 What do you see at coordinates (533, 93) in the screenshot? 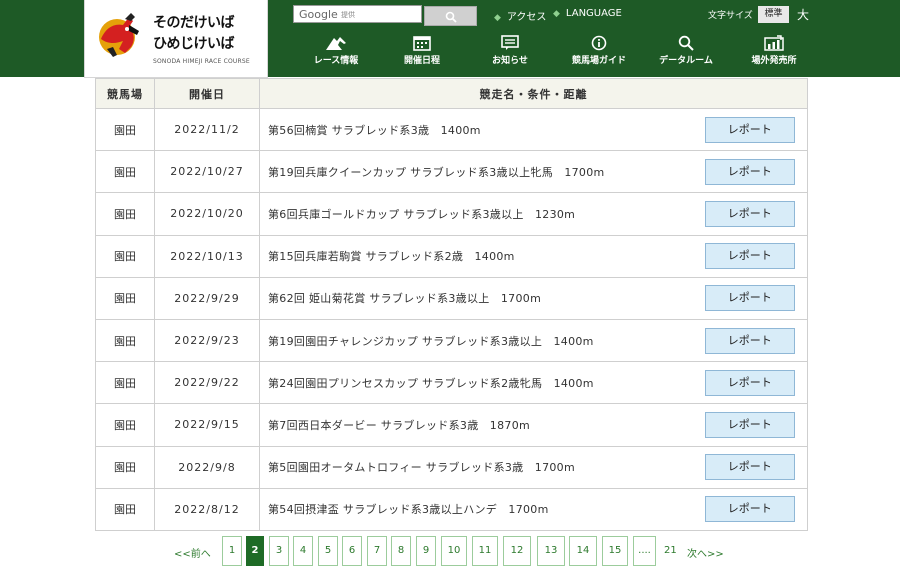
I see `col-header-race: 競走名・条件・距離` at bounding box center [533, 93].